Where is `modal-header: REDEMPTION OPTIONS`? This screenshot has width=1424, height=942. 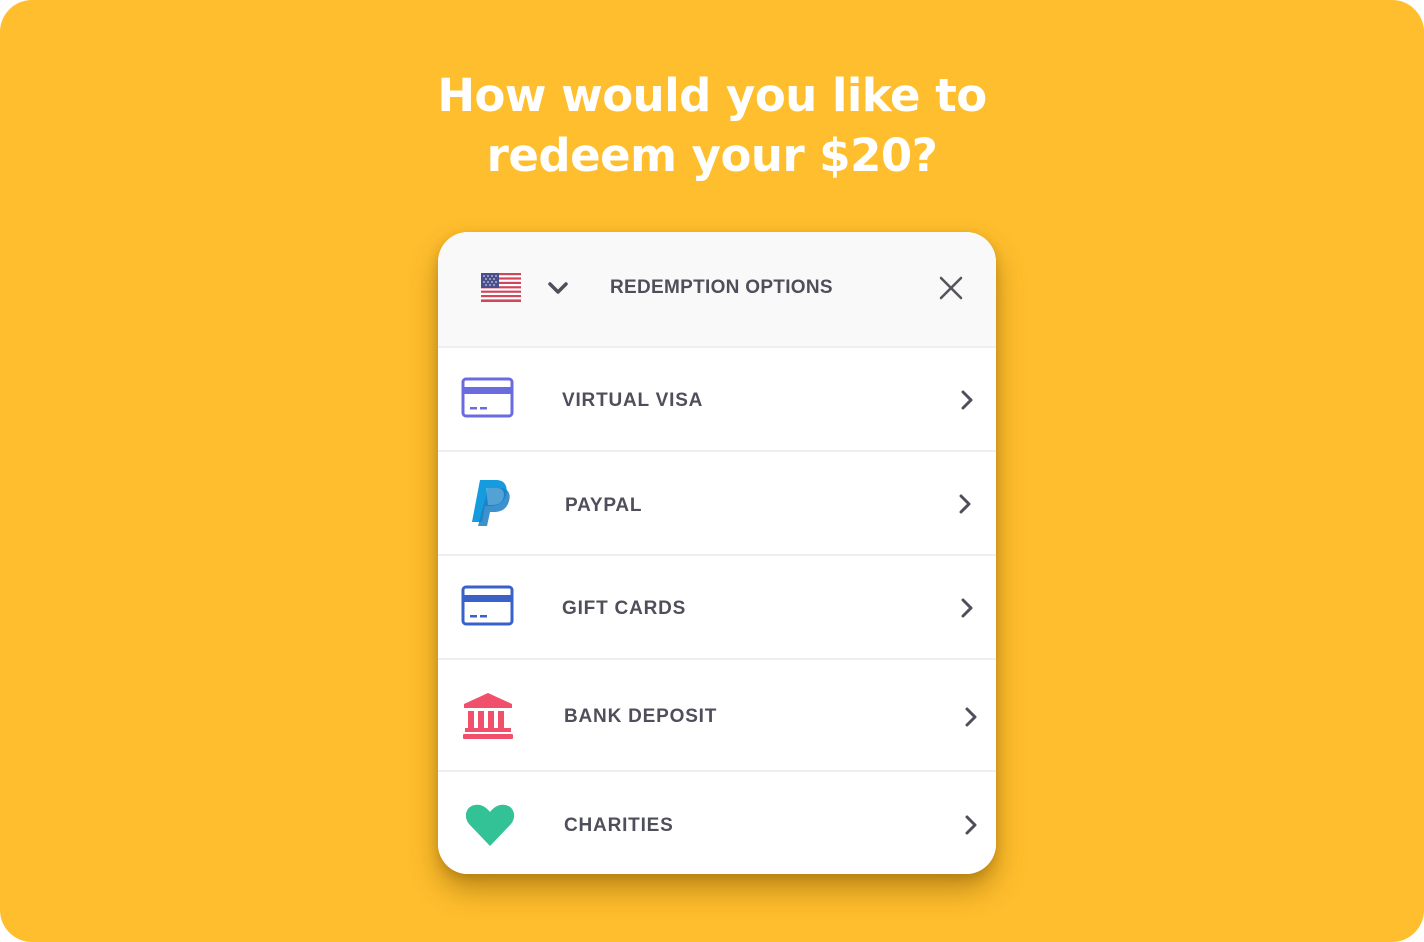
modal-header: REDEMPTION OPTIONS is located at coordinates (717, 290).